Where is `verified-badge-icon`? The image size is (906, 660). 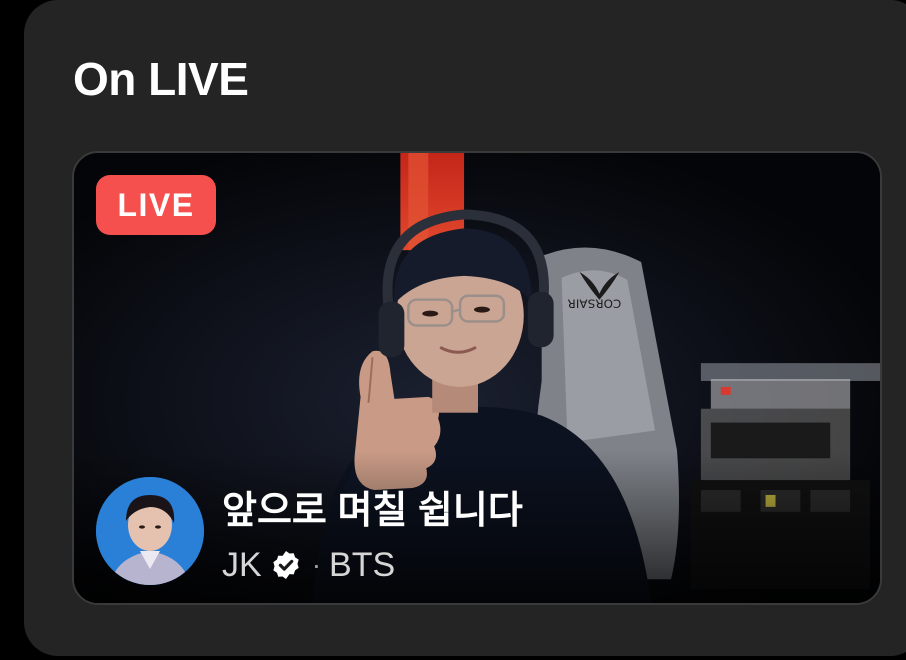
verified-badge-icon is located at coordinates (286, 565).